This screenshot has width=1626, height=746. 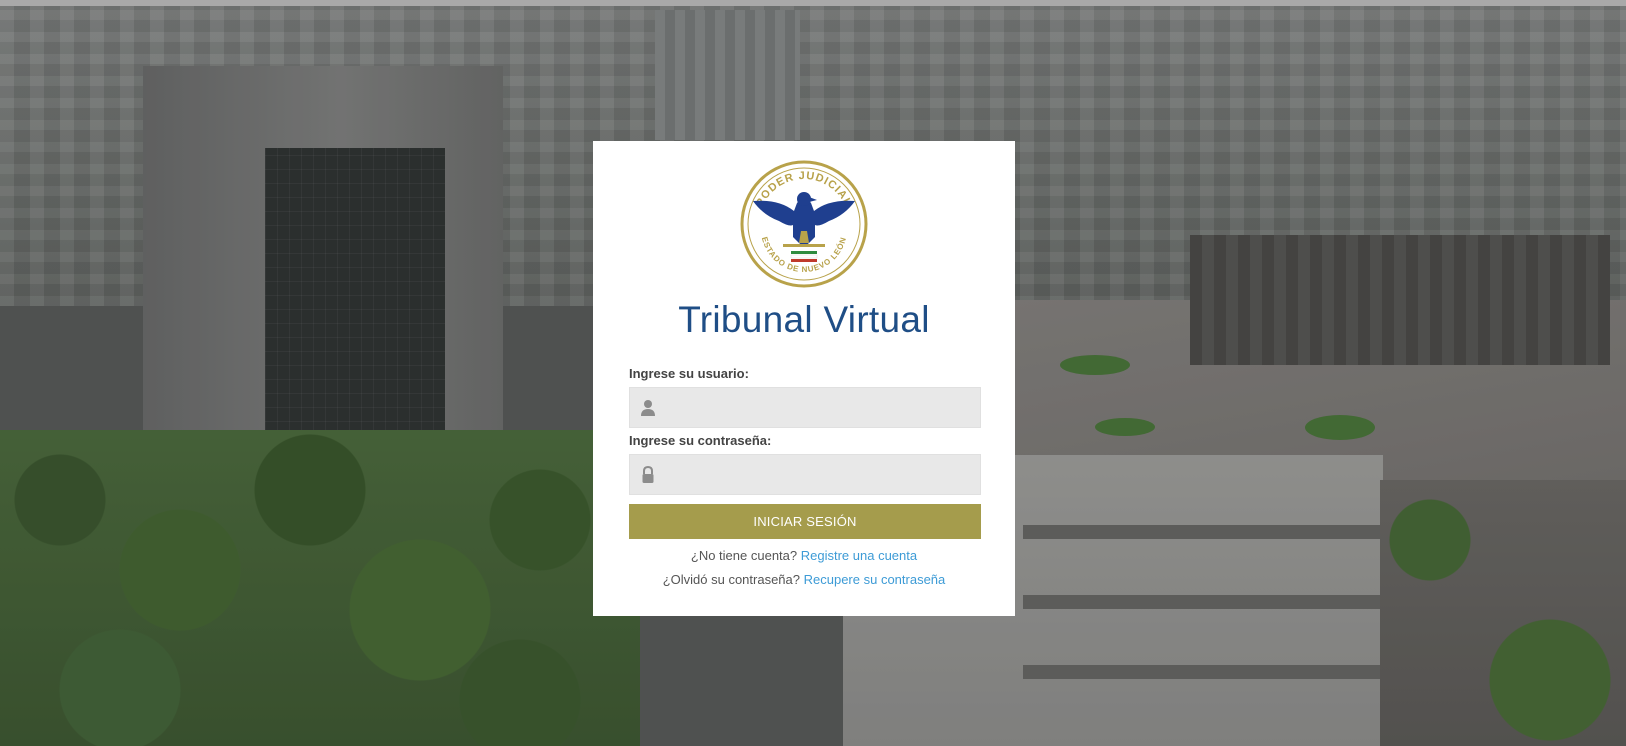 I want to click on login-button: INICIAR SESIÓN, so click(x=805, y=521).